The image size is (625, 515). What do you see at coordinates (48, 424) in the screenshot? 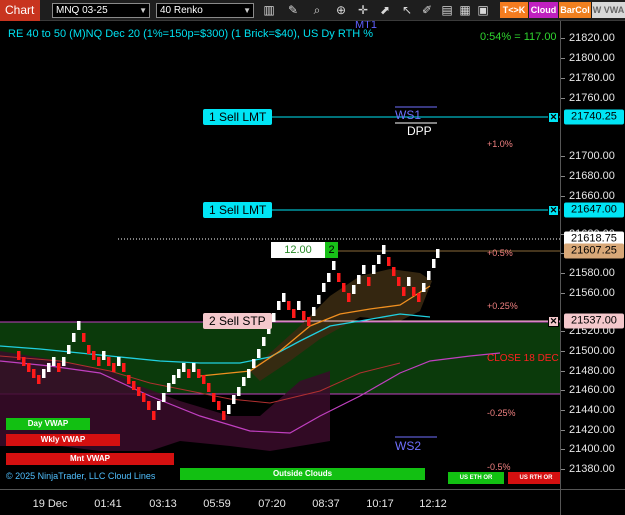
I see `day-vwap-tag: Day VWAP` at bounding box center [48, 424].